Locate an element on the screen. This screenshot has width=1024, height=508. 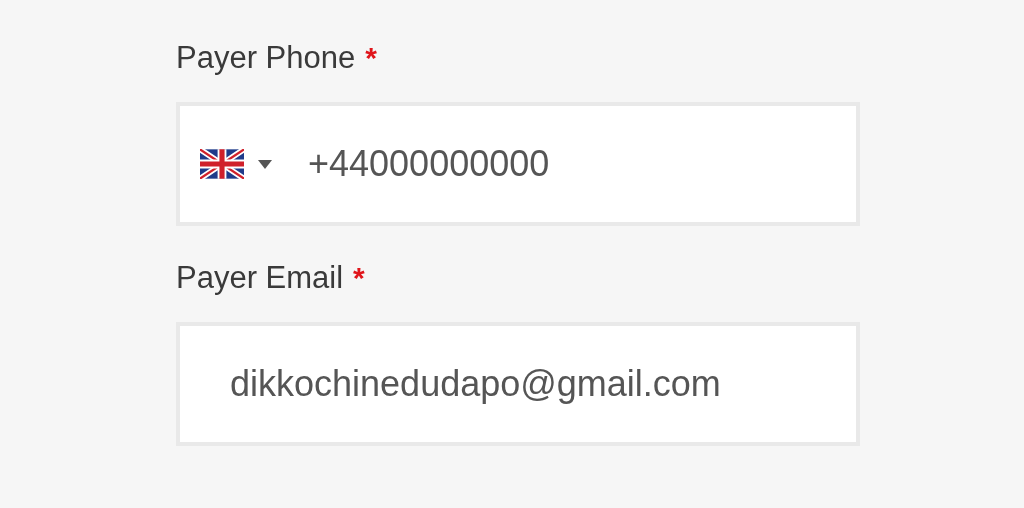
caret-icon is located at coordinates (265, 164).